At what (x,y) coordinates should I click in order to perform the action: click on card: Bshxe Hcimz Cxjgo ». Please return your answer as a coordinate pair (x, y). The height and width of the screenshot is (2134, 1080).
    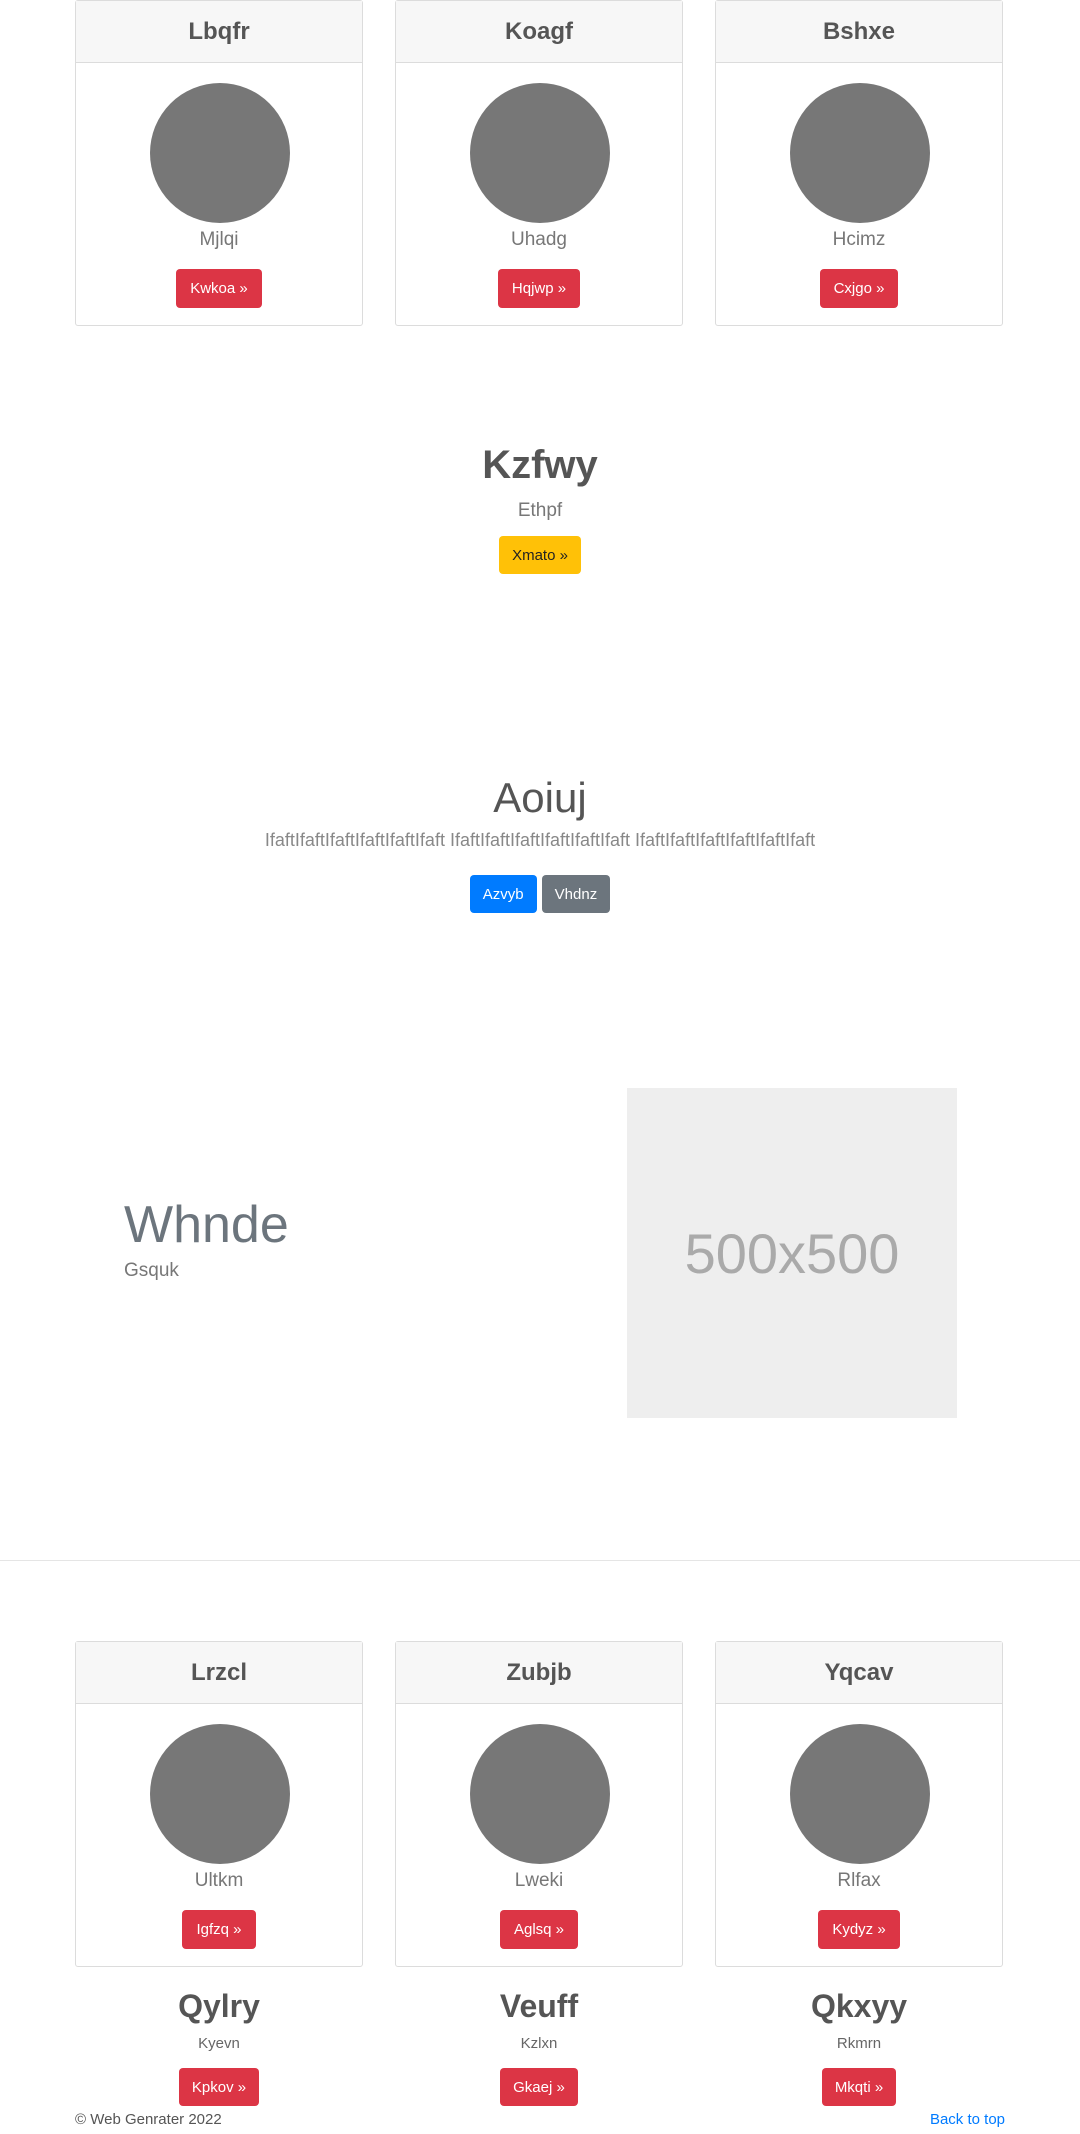
    Looking at the image, I should click on (859, 163).